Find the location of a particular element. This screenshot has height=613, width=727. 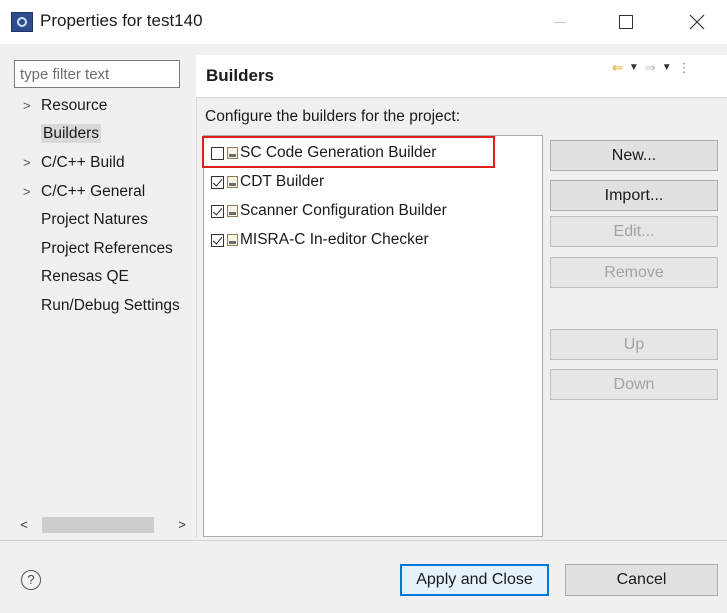

tree-item-label: Project Natures is located at coordinates (94, 219).